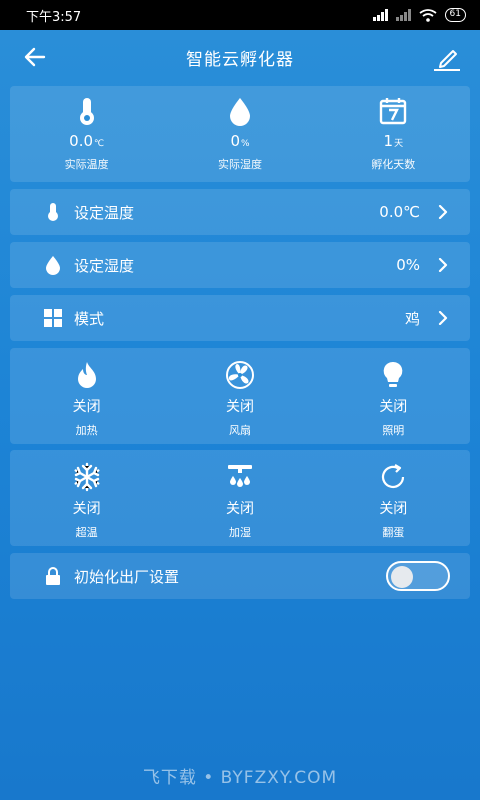 The width and height of the screenshot is (480, 800). What do you see at coordinates (393, 396) in the screenshot?
I see `lighting-control: 关闭 照明` at bounding box center [393, 396].